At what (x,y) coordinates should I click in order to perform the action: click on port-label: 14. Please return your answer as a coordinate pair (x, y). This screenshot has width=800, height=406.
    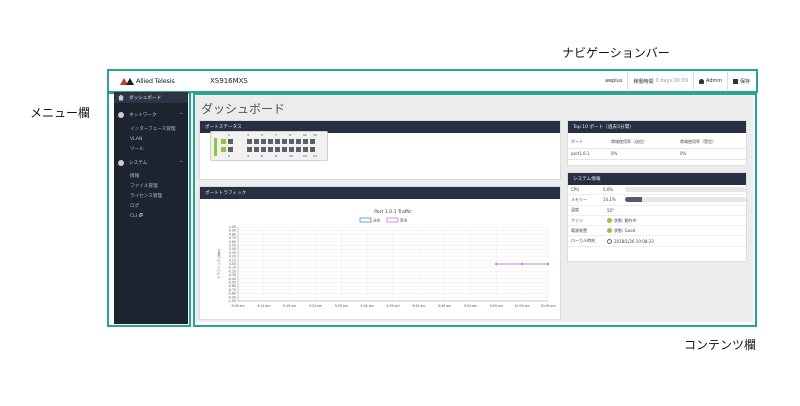
    Looking at the image, I should click on (315, 156).